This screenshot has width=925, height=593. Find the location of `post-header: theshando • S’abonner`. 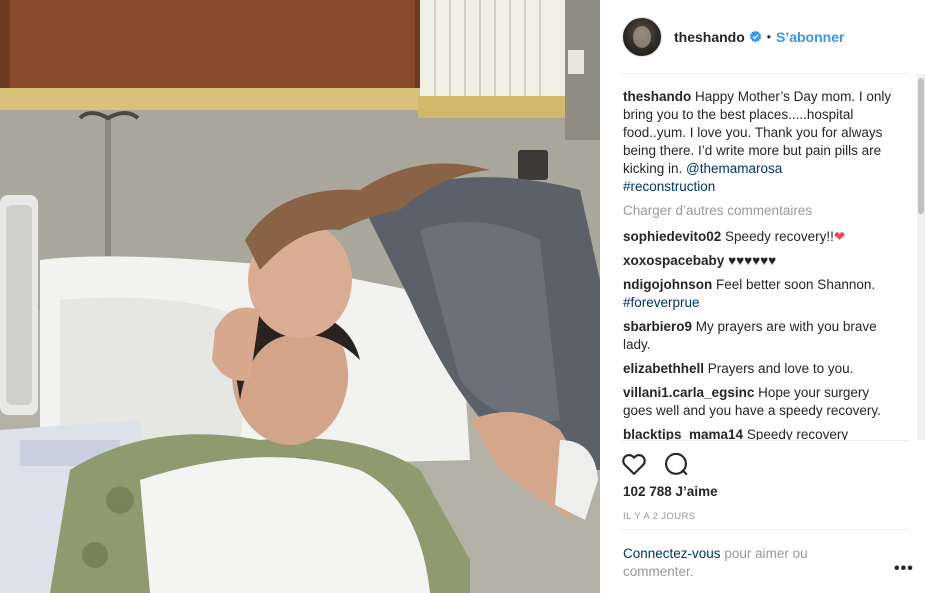

post-header: theshando • S’abonner is located at coordinates (766, 36).